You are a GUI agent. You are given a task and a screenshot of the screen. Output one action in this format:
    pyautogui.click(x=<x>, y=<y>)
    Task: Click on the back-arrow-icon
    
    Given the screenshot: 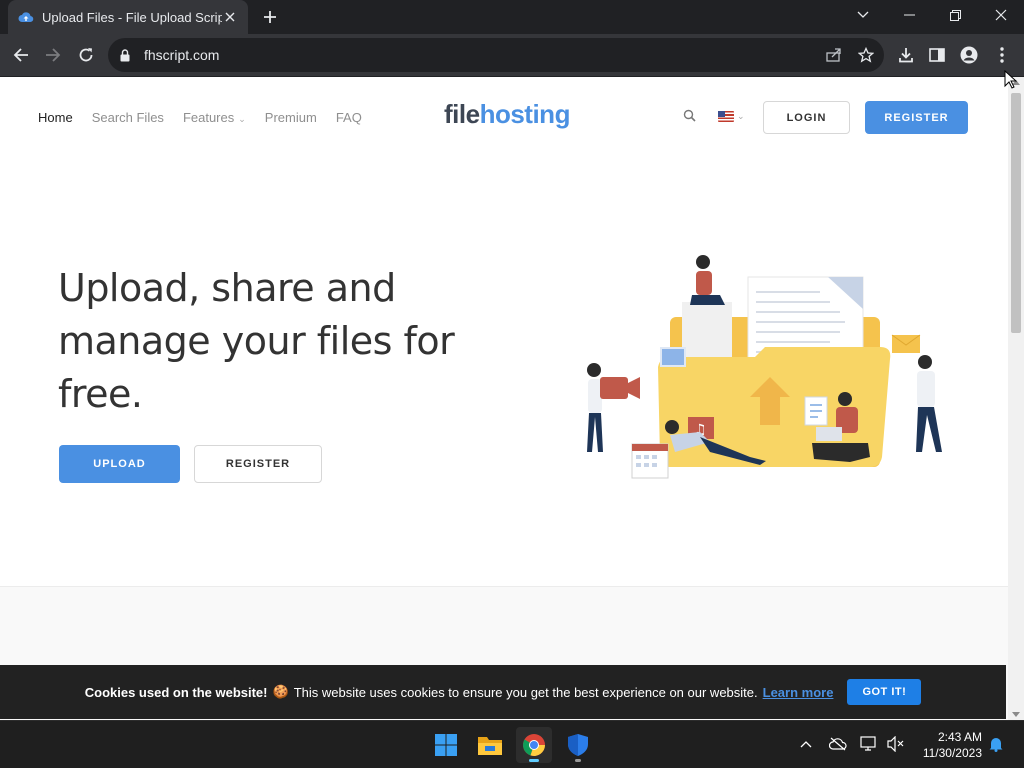 What is the action you would take?
    pyautogui.click(x=21, y=55)
    